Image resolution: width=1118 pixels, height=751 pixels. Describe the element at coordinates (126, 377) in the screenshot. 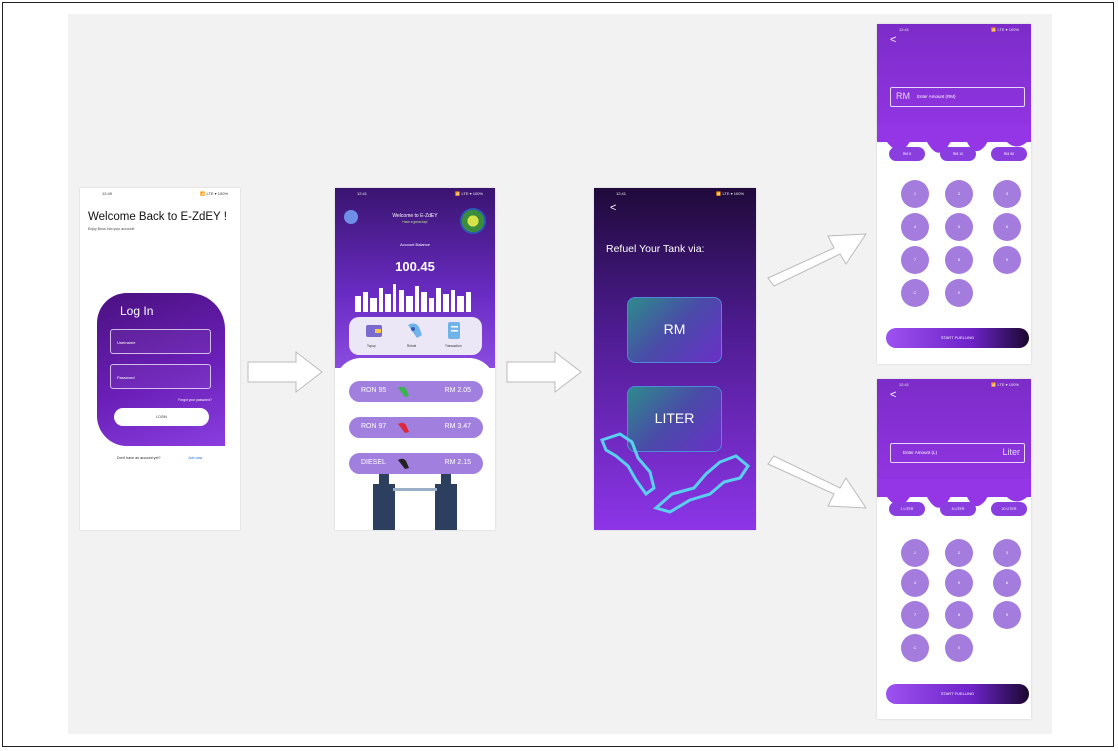

I see `password-placeholder: Password` at that location.